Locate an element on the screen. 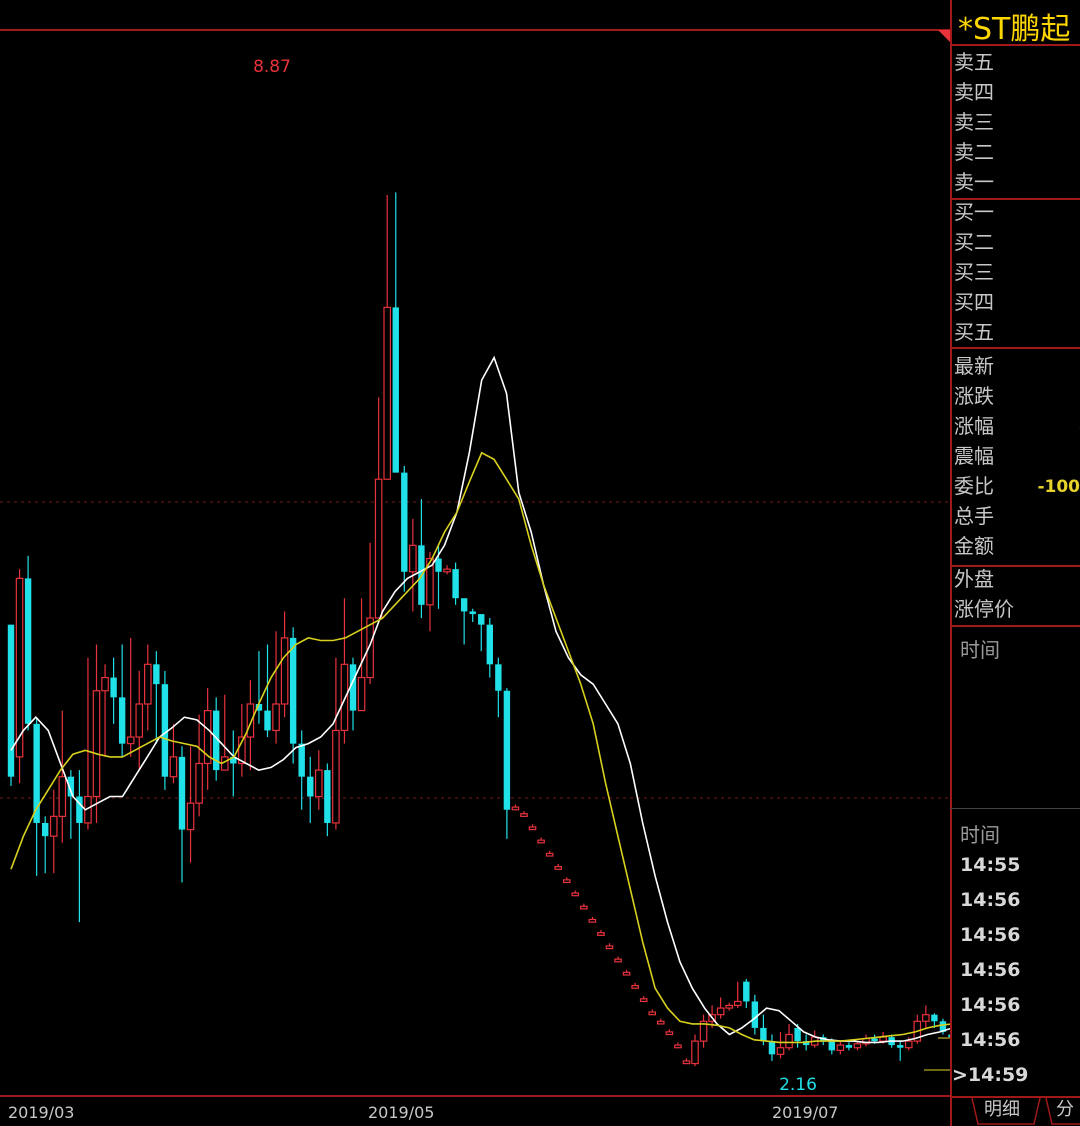  trades-time-header: 时间 is located at coordinates (980, 835).